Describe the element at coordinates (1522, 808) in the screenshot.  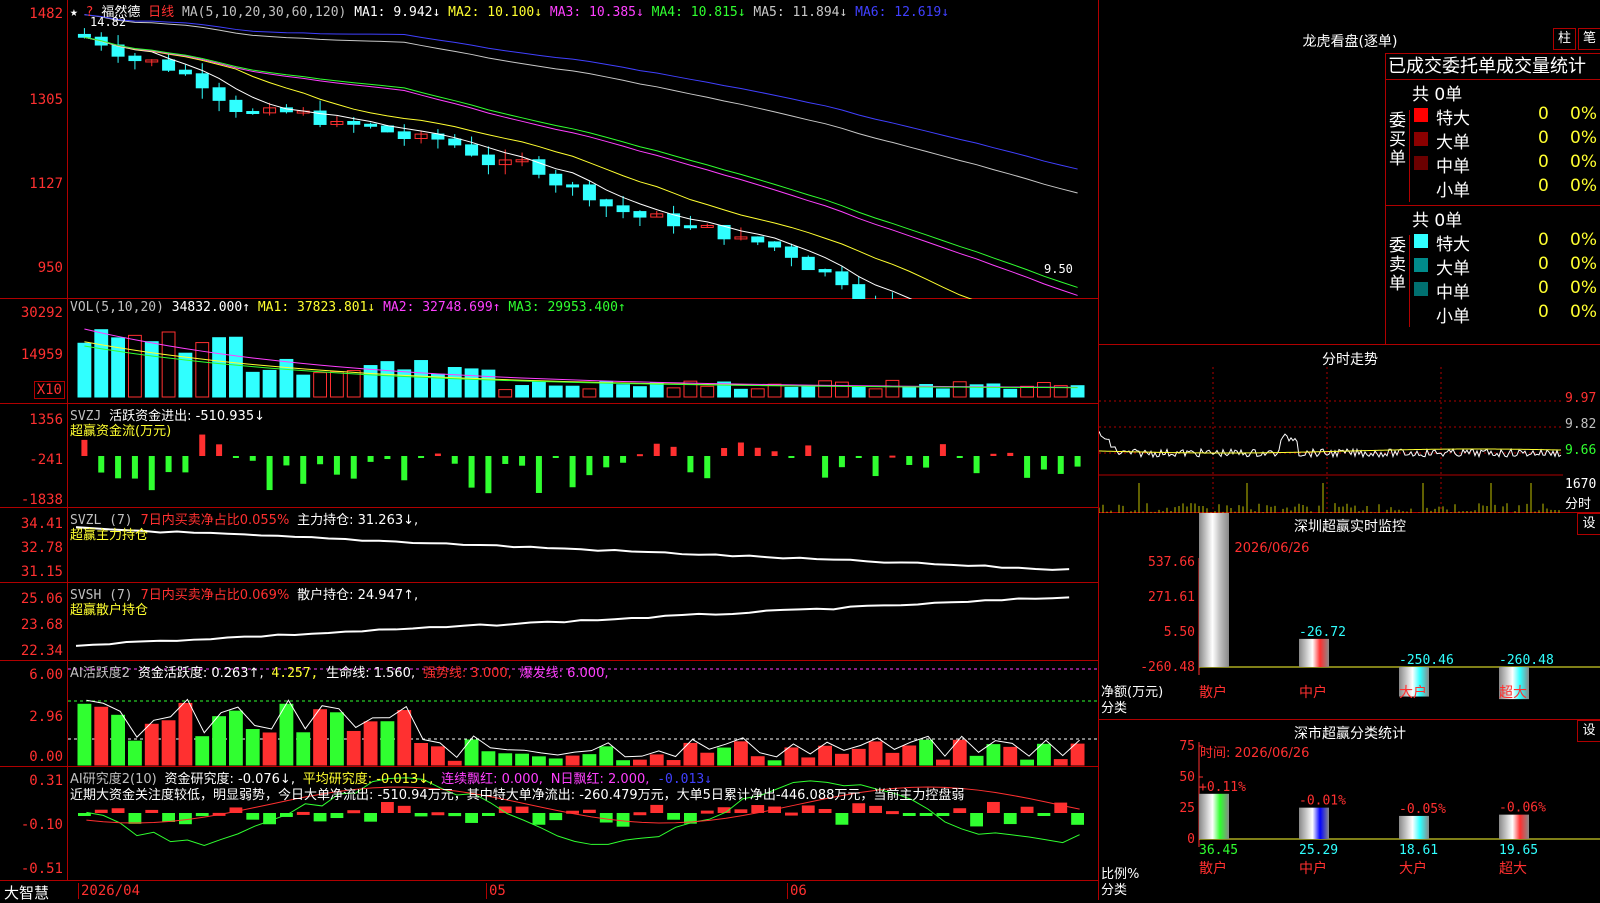
I see `bar-label: -0.06%` at that location.